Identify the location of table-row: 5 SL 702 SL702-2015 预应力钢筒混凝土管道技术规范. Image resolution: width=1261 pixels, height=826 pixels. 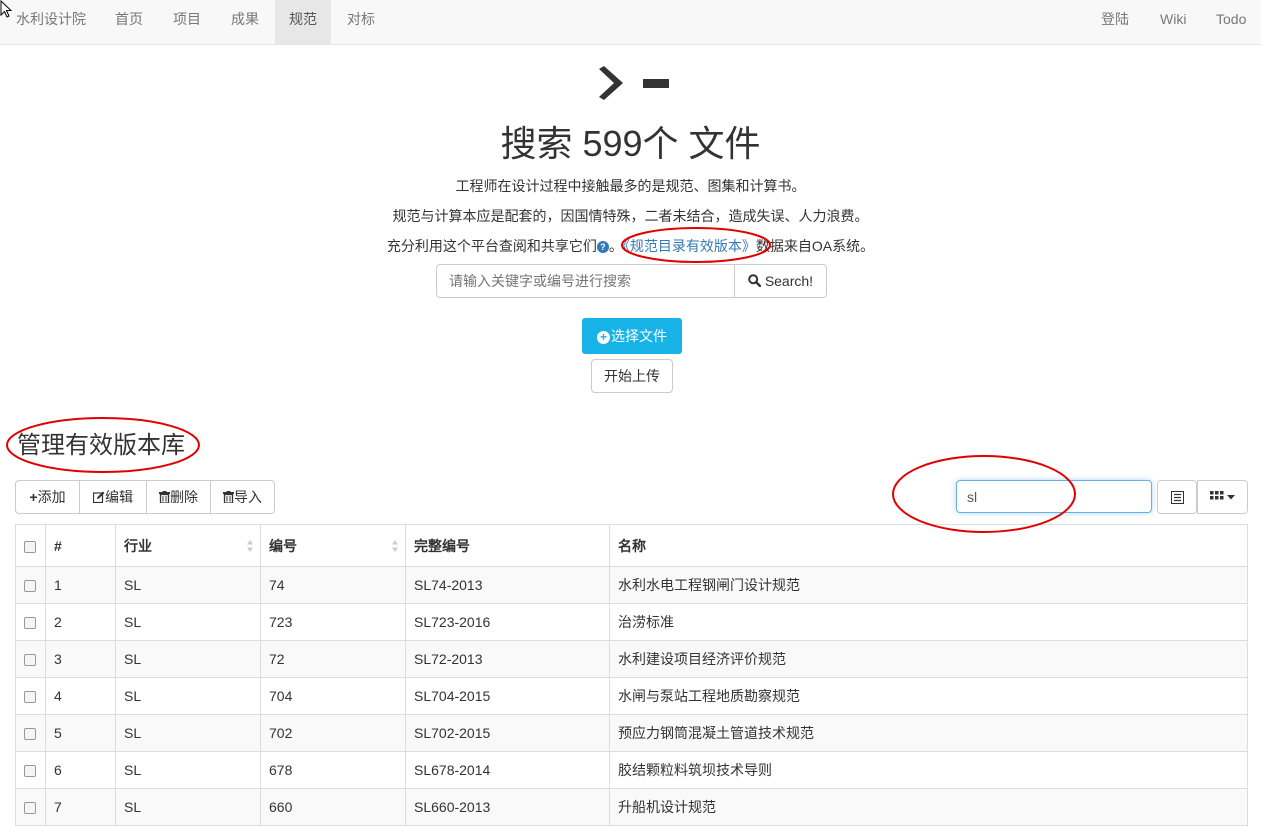
(631, 733).